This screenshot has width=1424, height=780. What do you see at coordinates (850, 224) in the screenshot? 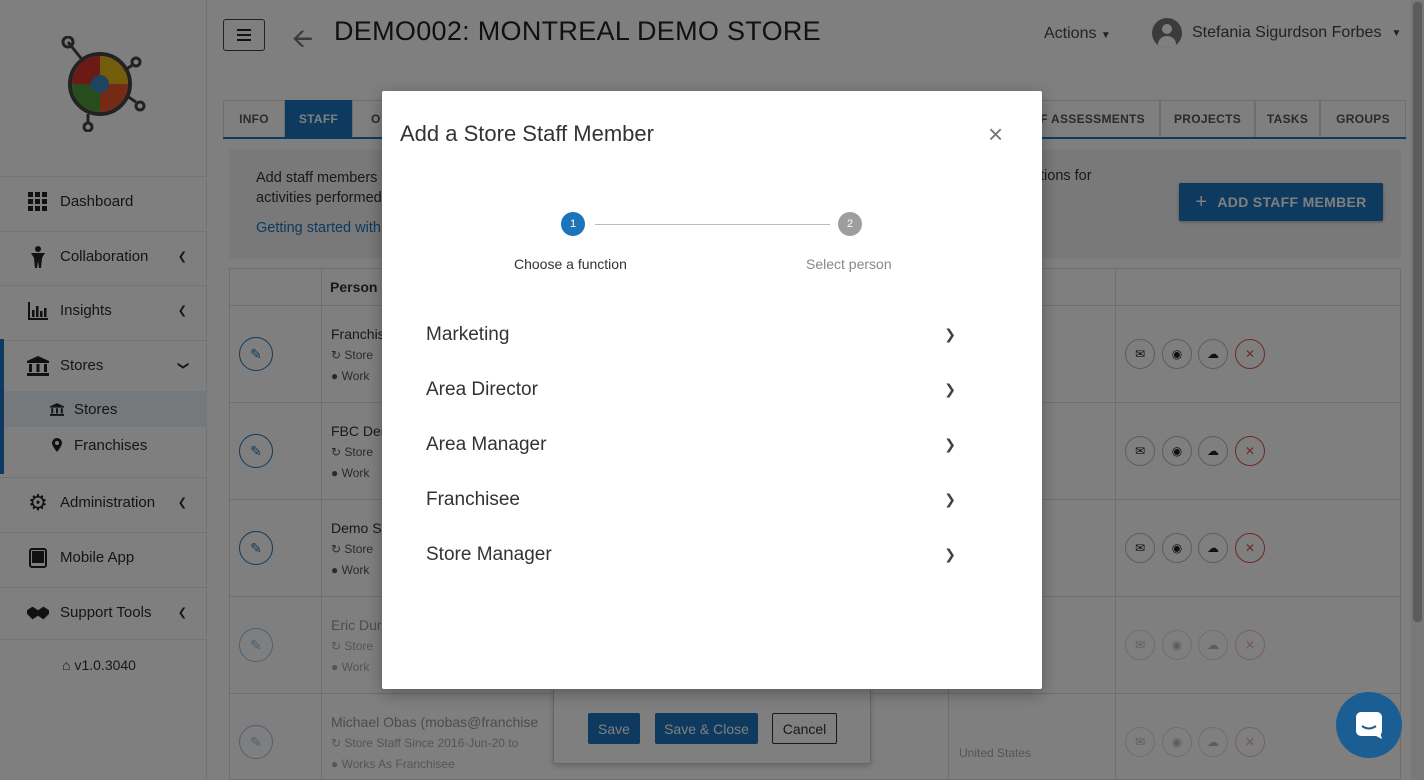
I see `step-2-indicator: 2` at bounding box center [850, 224].